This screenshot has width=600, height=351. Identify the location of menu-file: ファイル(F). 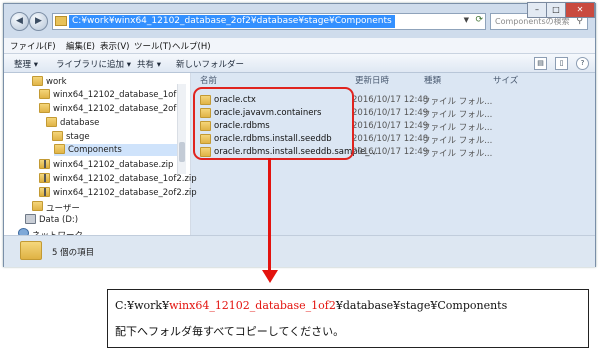
(33, 46).